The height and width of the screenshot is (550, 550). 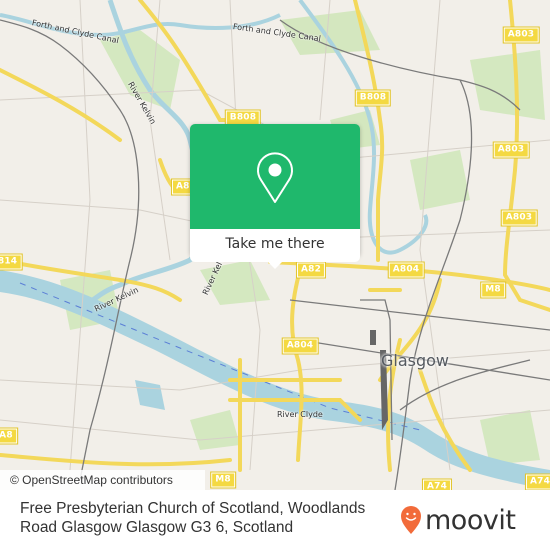 I want to click on road-shield-a82: A82, so click(x=311, y=270).